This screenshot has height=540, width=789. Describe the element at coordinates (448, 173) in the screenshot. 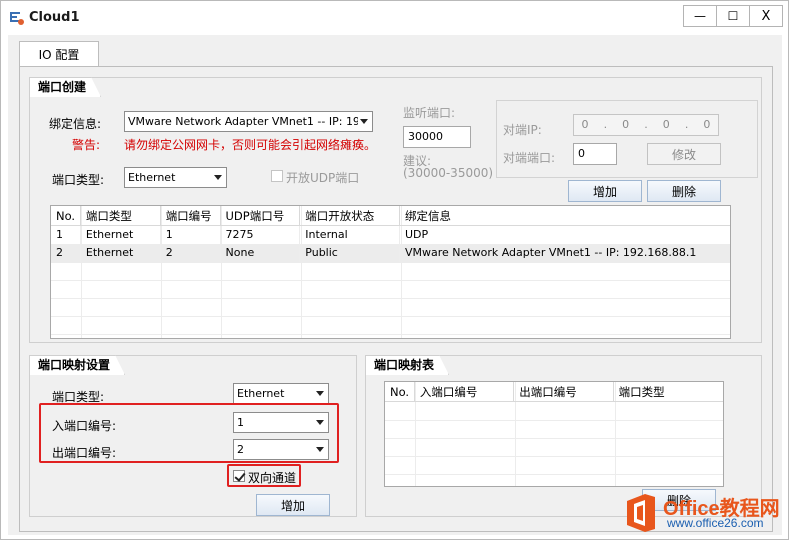

I see `suggest-range: (30000-35000)` at that location.